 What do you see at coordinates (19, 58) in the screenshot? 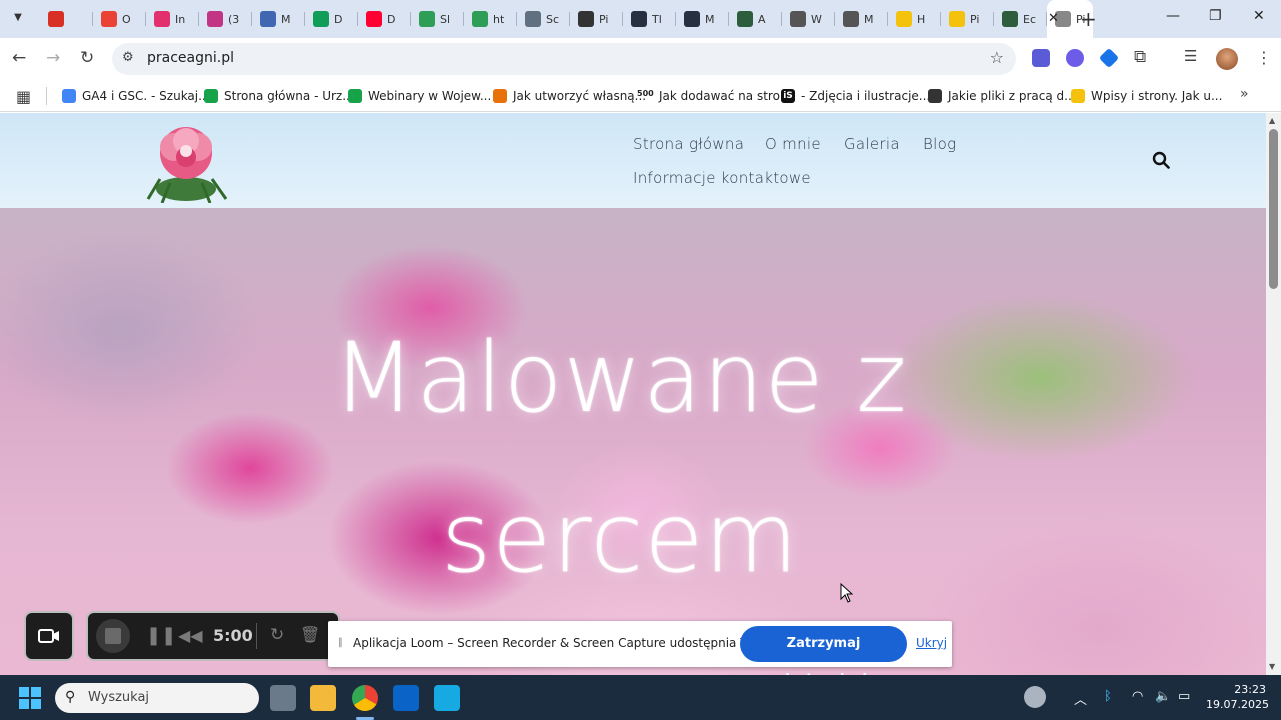
I see `back-icon: ←` at bounding box center [19, 58].